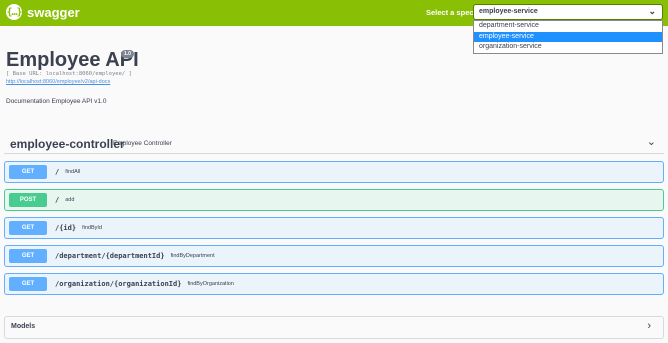 This screenshot has width=668, height=343. I want to click on operation-summary: add, so click(70, 200).